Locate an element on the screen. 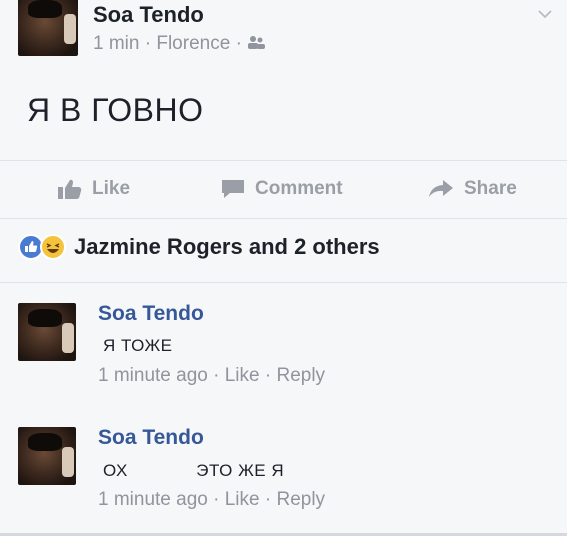  censored-area is located at coordinates (162, 468).